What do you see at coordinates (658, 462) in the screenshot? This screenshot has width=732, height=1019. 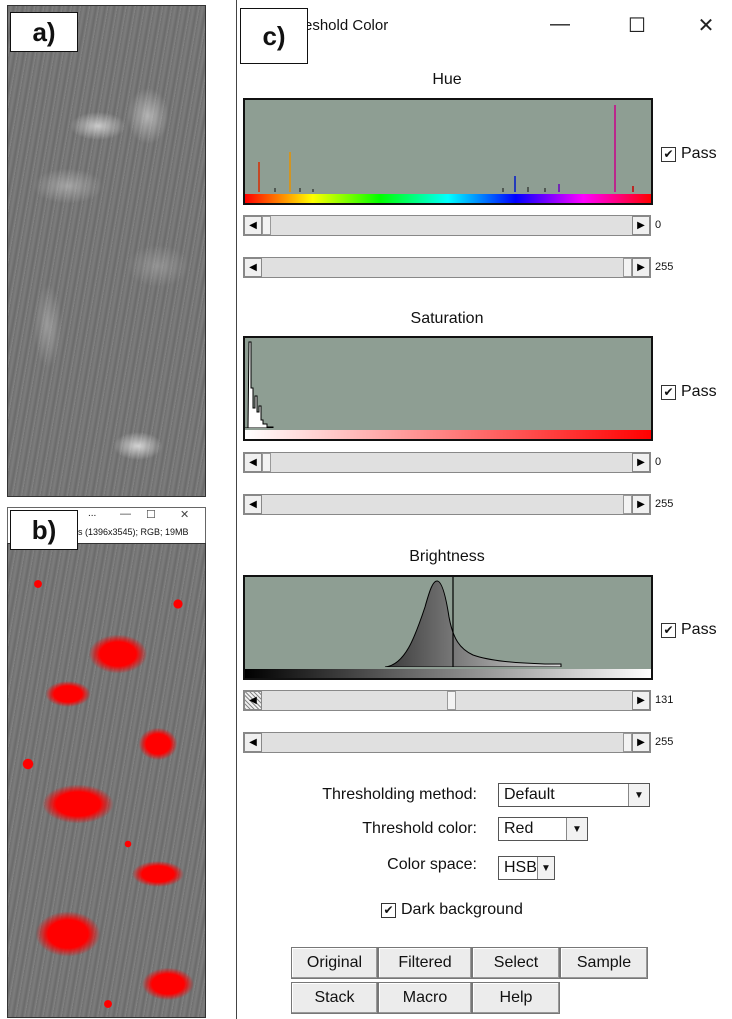 I see `saturation-min-value: 0` at bounding box center [658, 462].